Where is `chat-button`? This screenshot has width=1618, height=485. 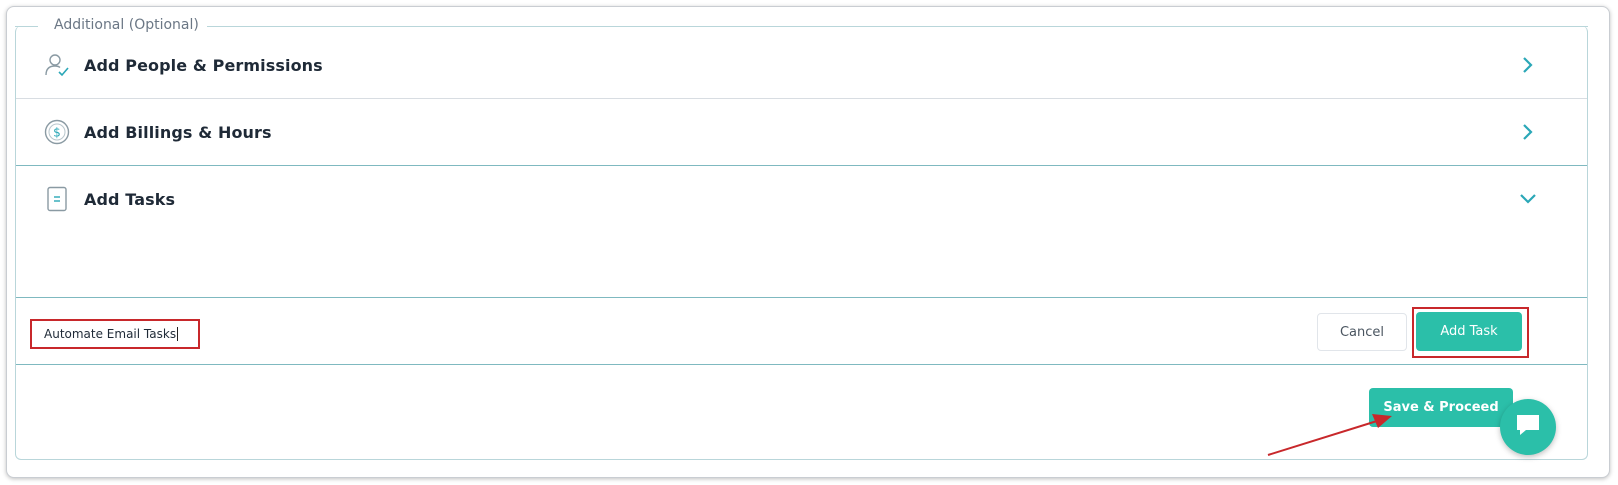 chat-button is located at coordinates (1528, 427).